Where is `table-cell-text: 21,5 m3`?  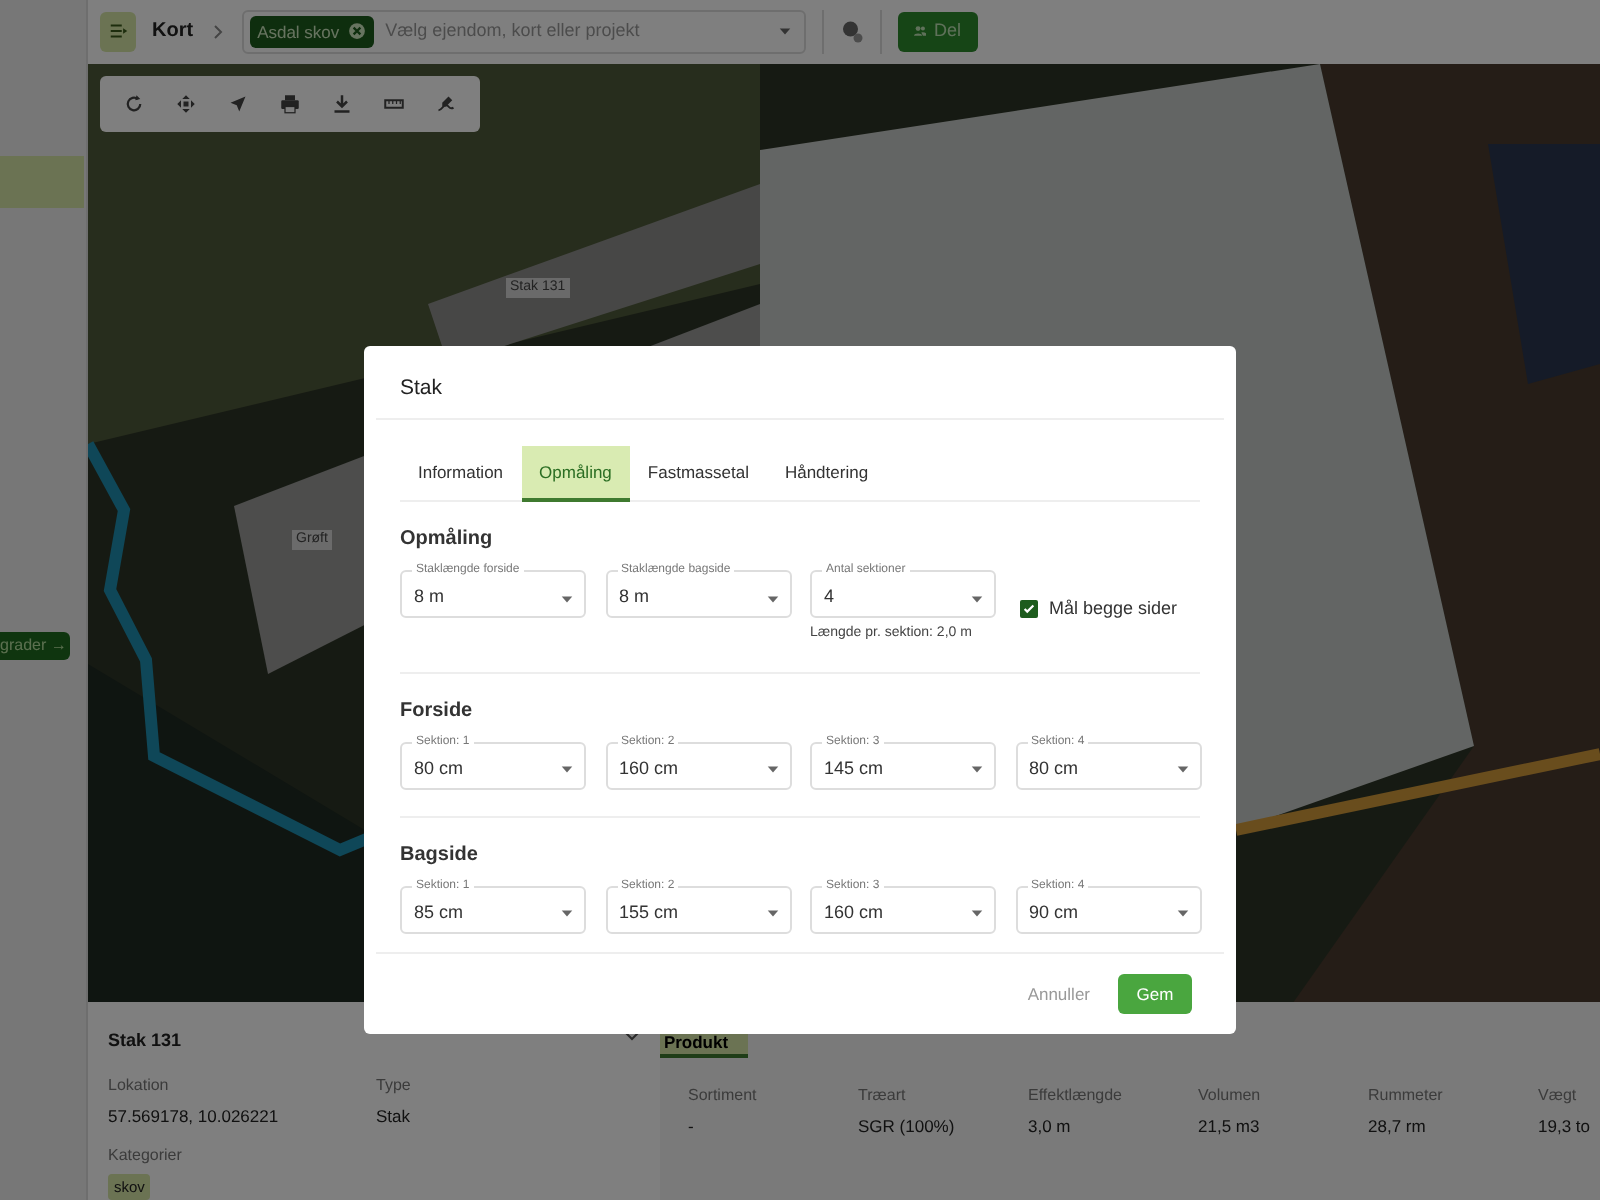
table-cell-text: 21,5 m3 is located at coordinates (1230, 1127).